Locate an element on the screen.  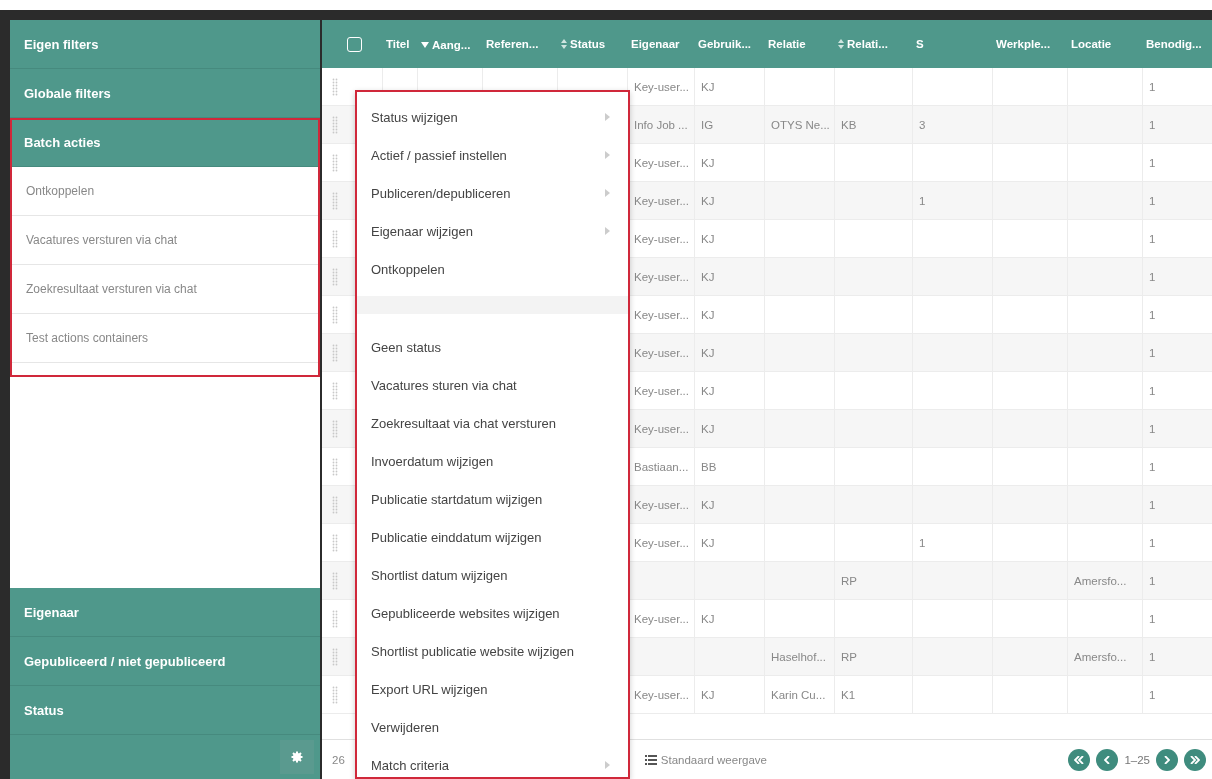
menu-item: Eigenaar wijzigen is located at coordinates (492, 231).